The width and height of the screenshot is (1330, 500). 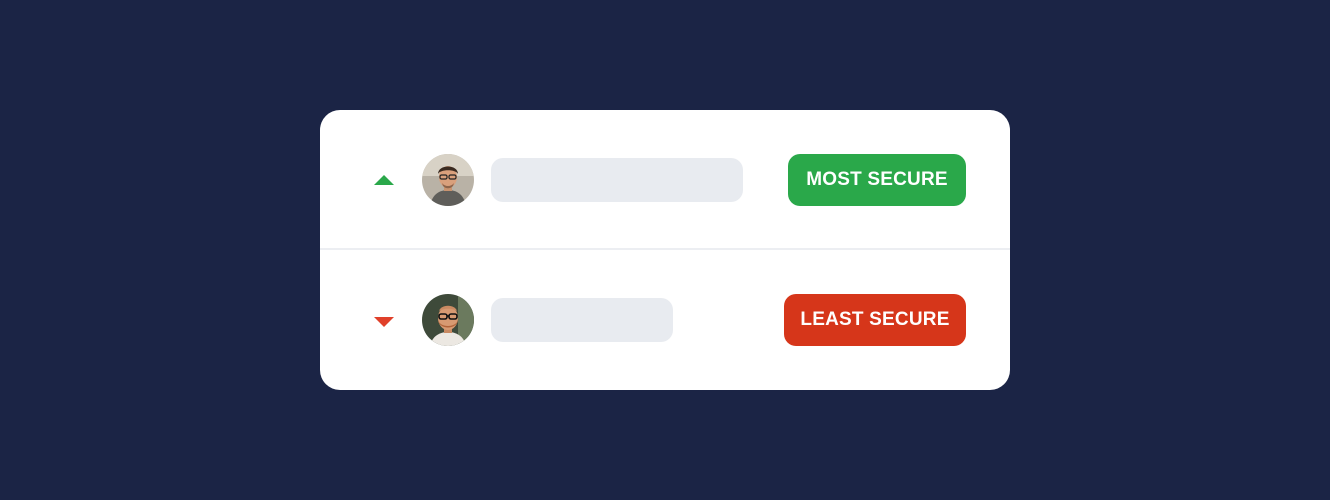 What do you see at coordinates (875, 320) in the screenshot?
I see `least-secure-badge: LEAST SECURE` at bounding box center [875, 320].